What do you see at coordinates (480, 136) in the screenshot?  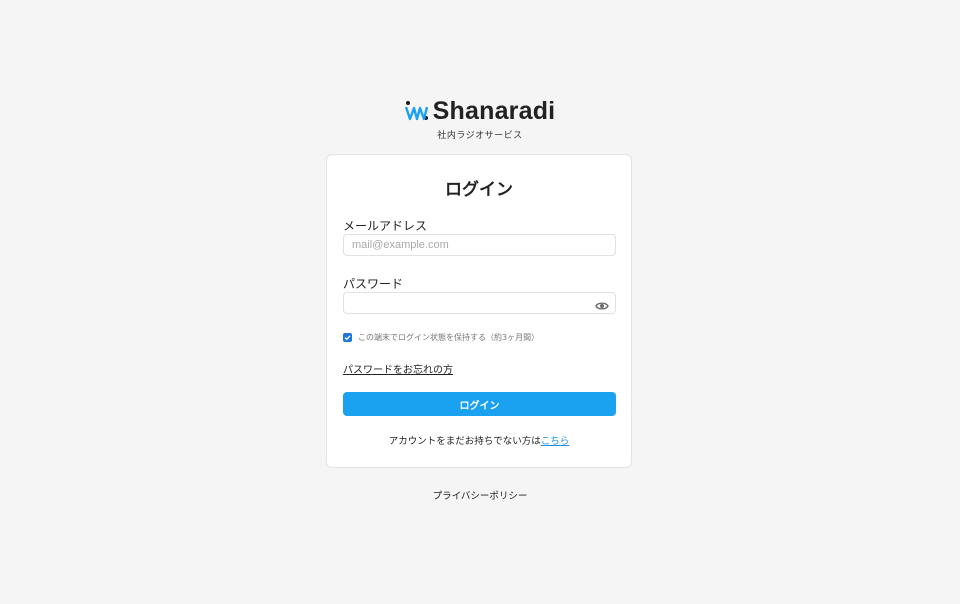 I see `brand-tagline: 社内ラジオサービス` at bounding box center [480, 136].